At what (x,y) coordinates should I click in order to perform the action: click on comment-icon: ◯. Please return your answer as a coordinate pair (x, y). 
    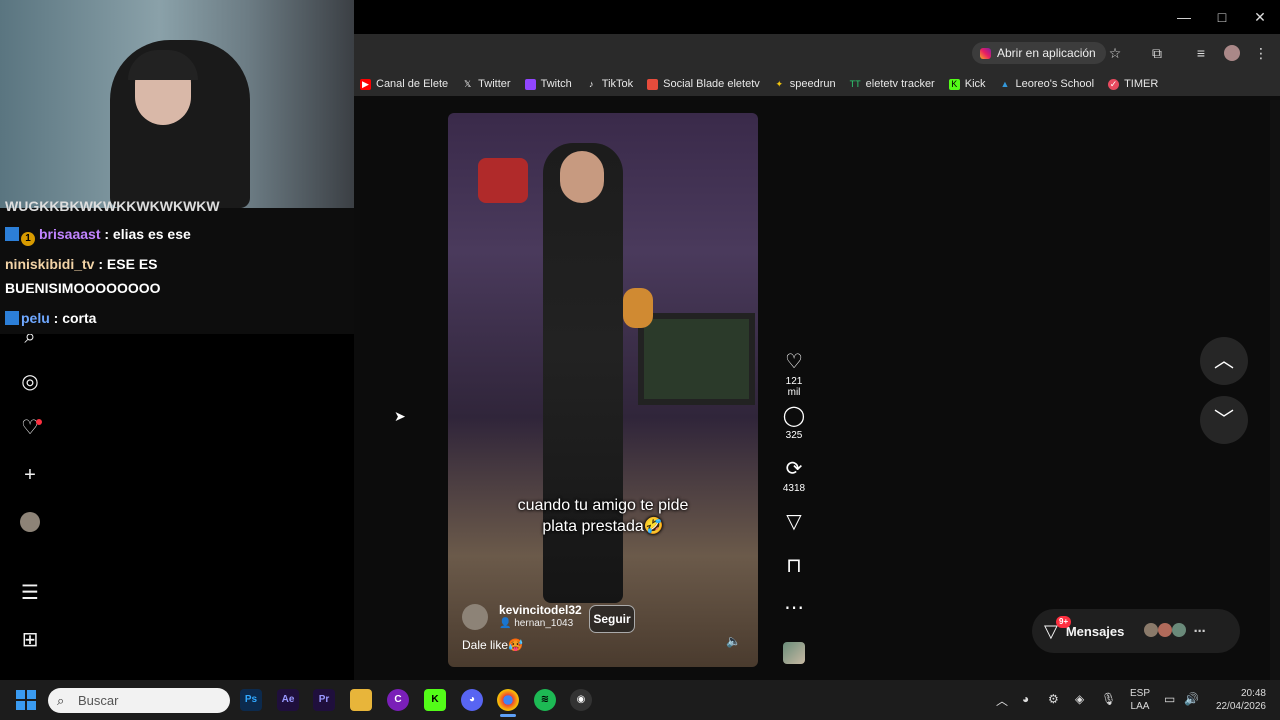
    Looking at the image, I should click on (794, 416).